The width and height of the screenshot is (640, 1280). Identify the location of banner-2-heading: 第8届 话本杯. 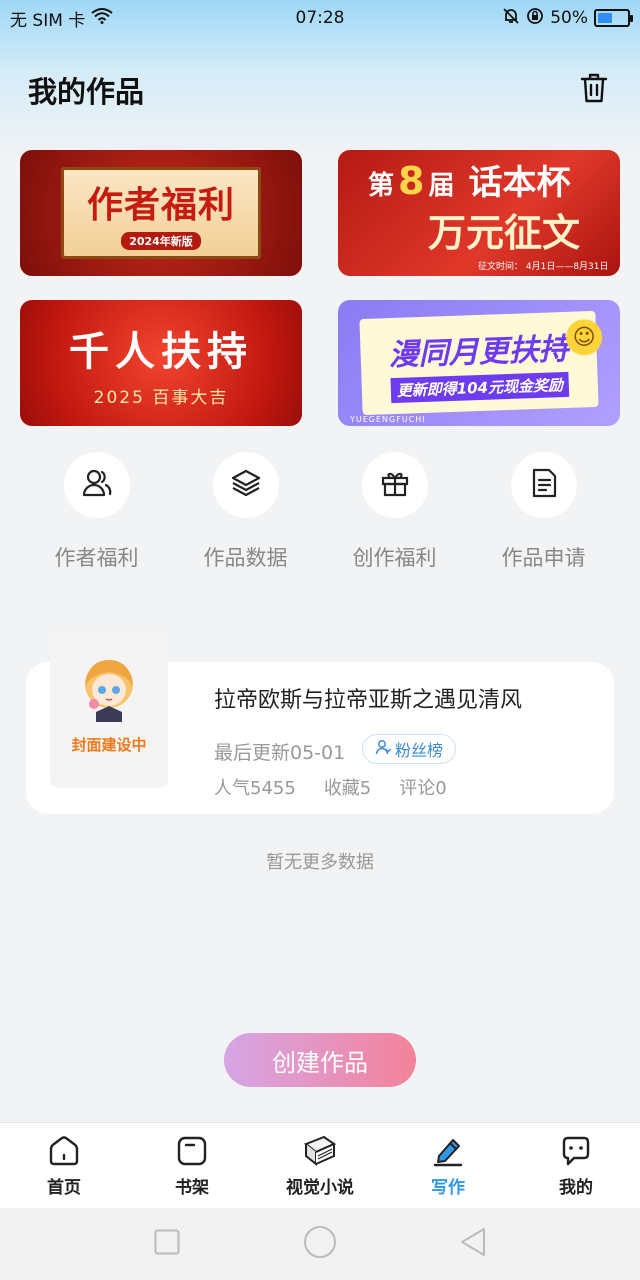
(469, 179).